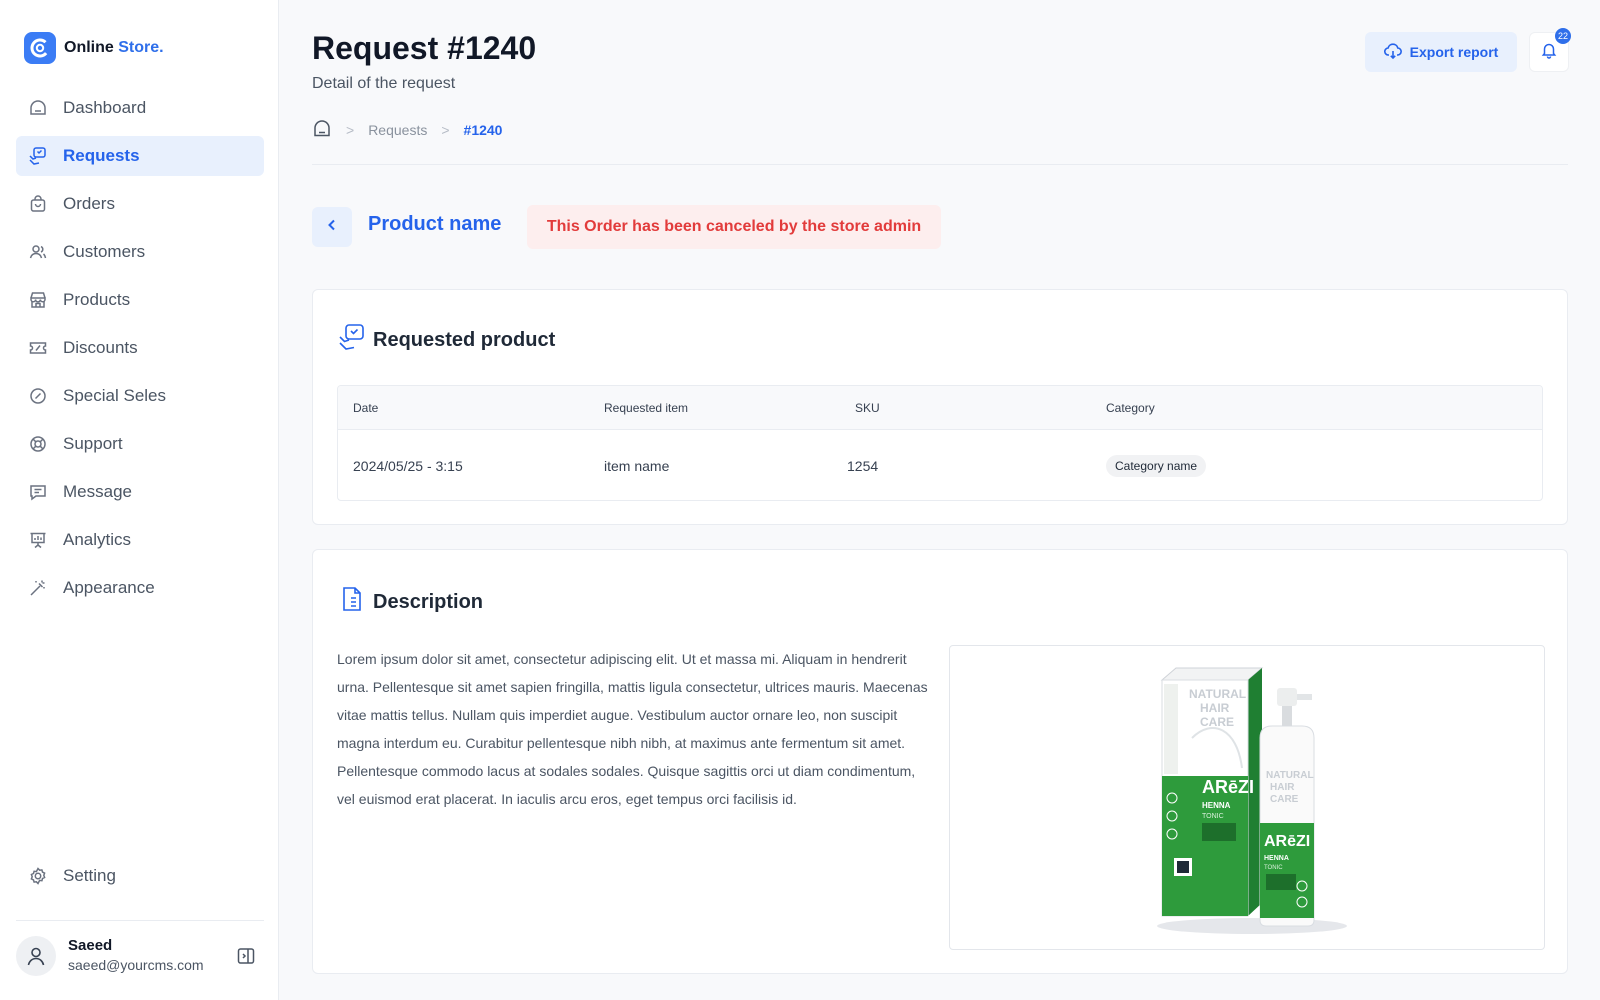  Describe the element at coordinates (114, 47) in the screenshot. I see `brand-name: Online Store.` at that location.